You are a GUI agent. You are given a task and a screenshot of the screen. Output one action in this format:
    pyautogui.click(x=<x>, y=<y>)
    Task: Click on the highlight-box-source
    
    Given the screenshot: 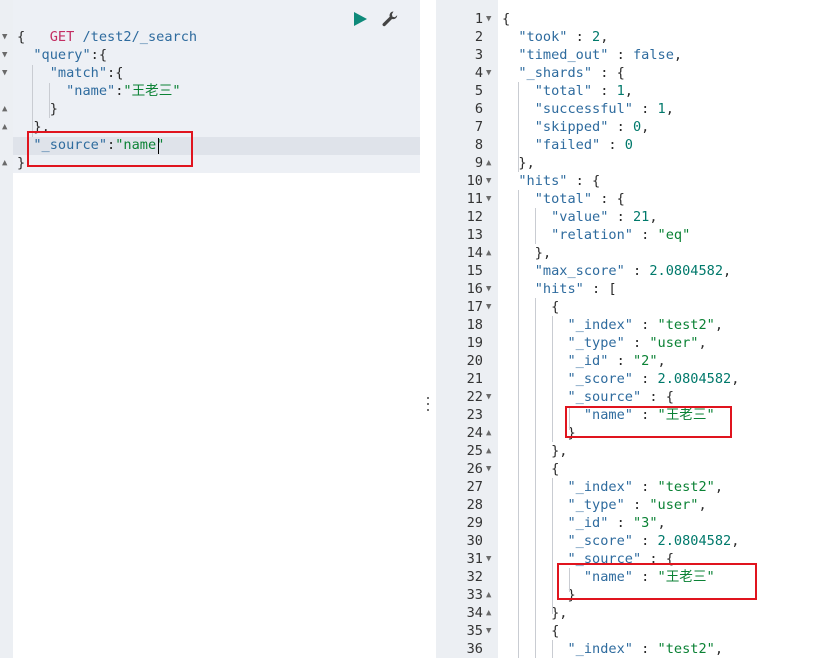 What is the action you would take?
    pyautogui.click(x=110, y=149)
    